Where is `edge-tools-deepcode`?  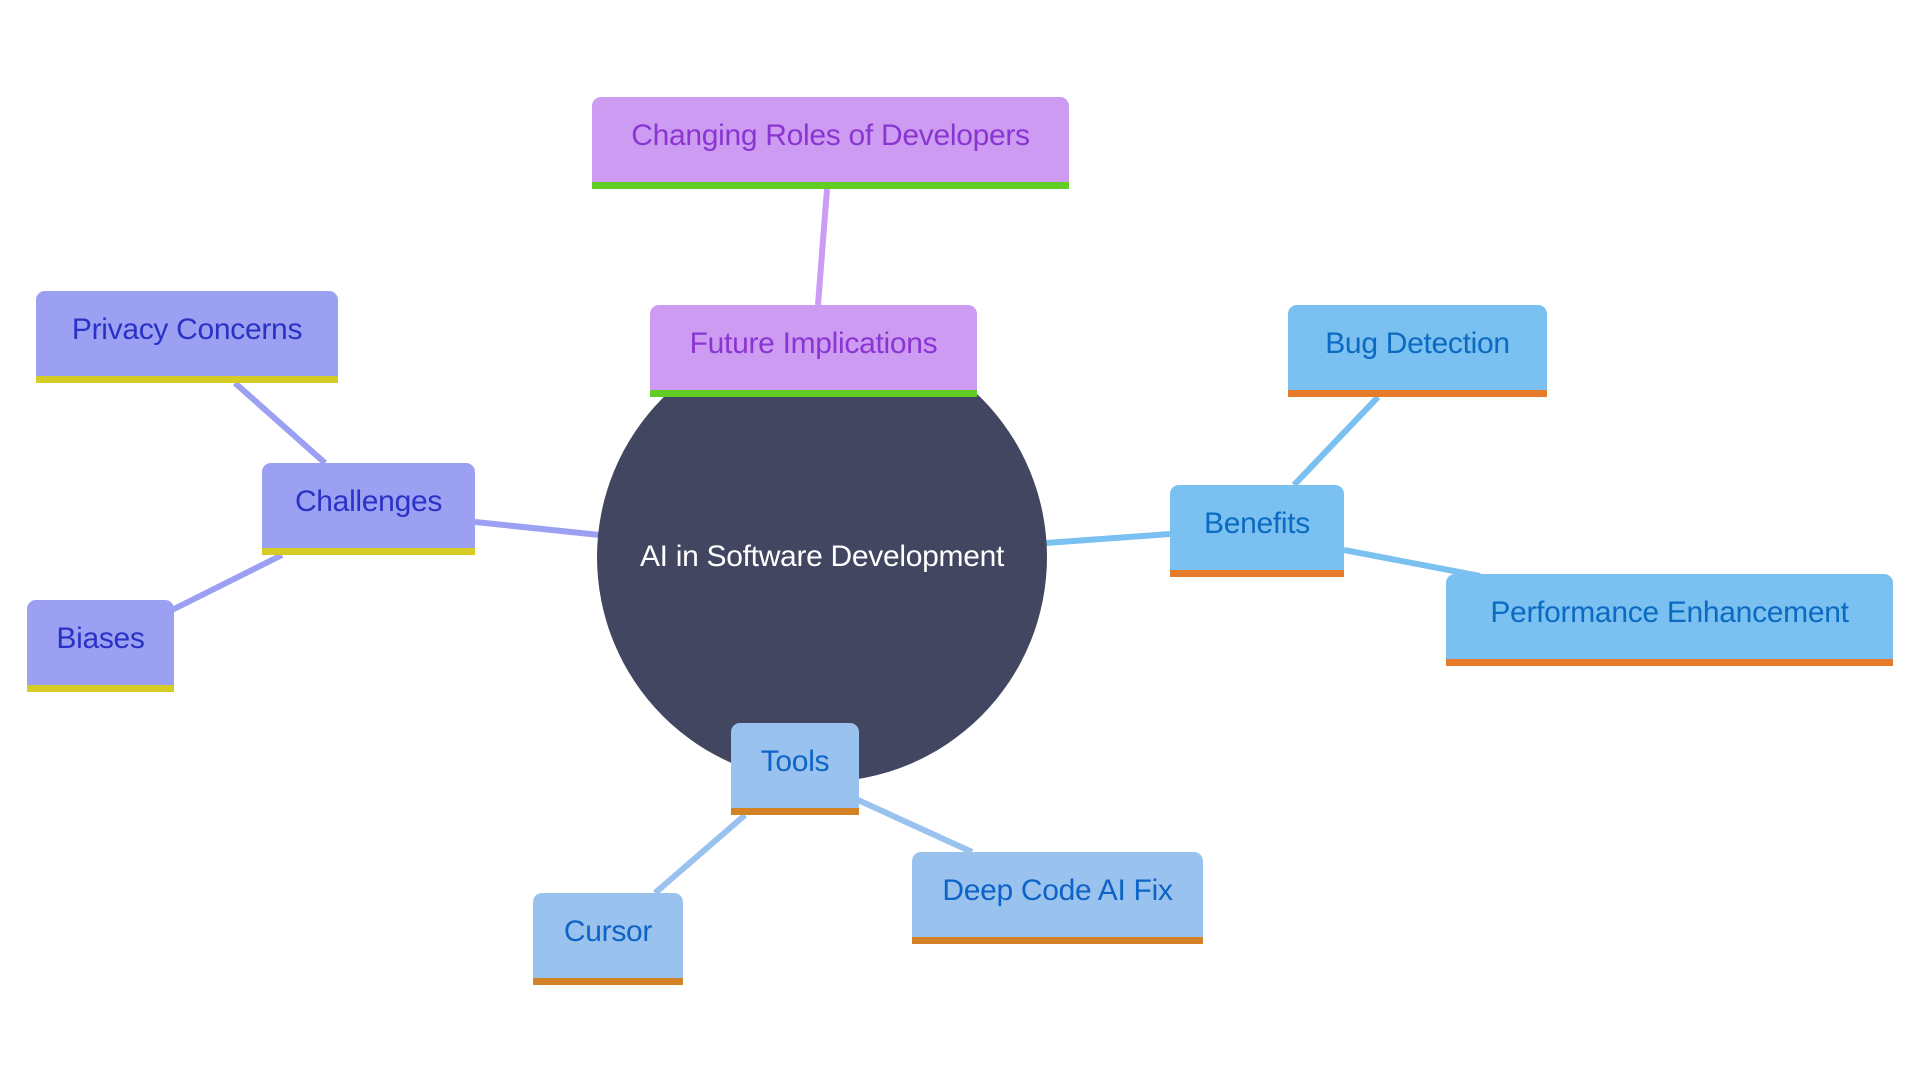 edge-tools-deepcode is located at coordinates (915, 826).